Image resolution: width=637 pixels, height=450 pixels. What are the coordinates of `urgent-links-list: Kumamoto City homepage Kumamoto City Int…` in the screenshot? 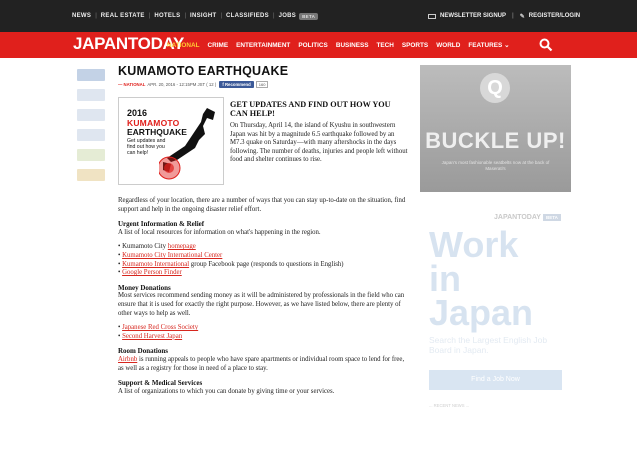 It's located at (263, 260).